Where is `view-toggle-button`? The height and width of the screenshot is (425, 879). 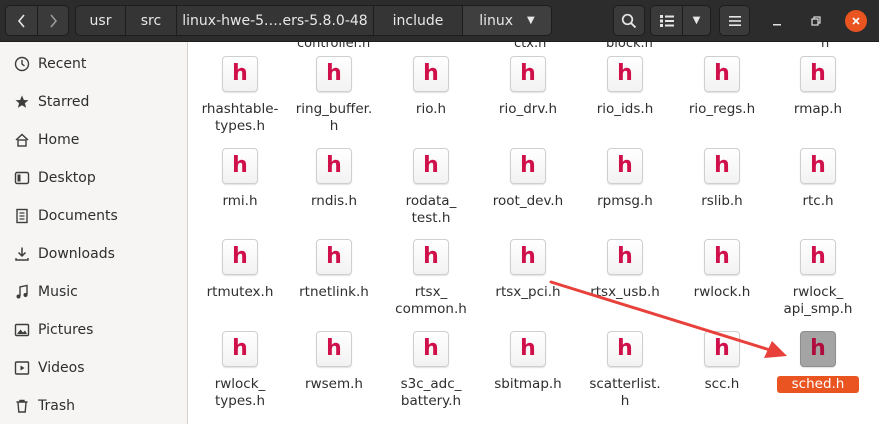
view-toggle-button is located at coordinates (666, 20).